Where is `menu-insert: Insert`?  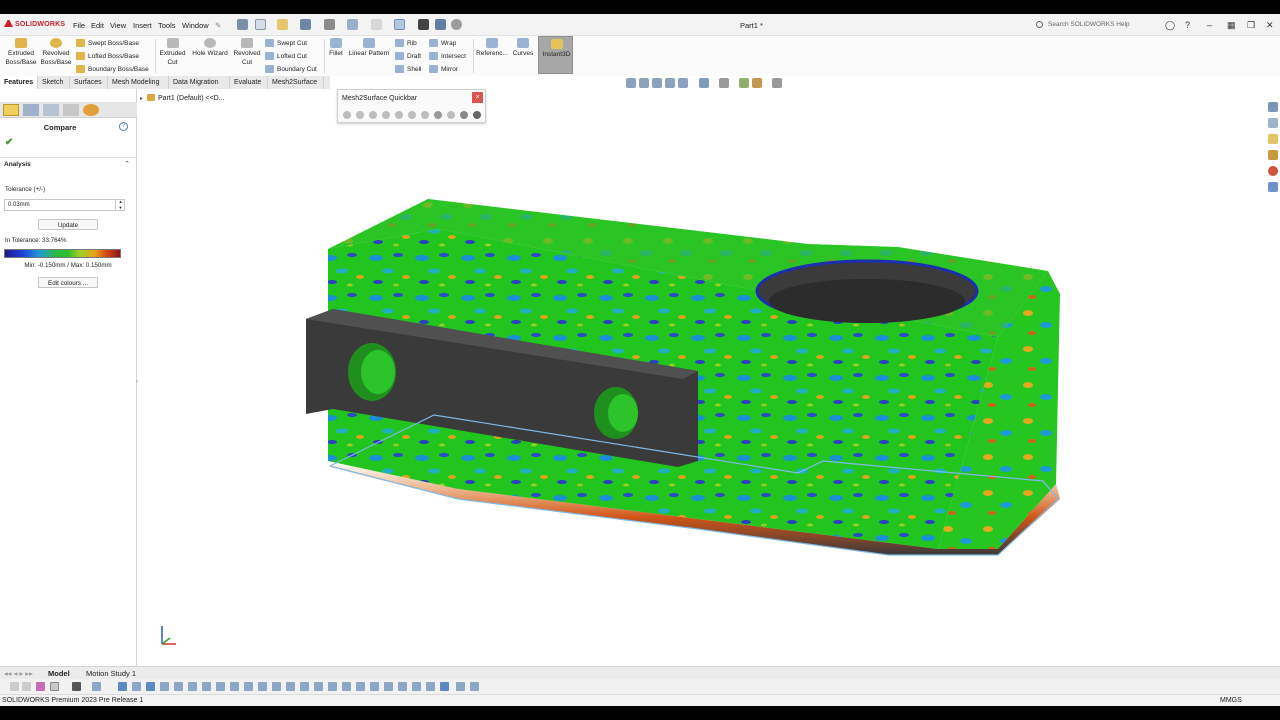
menu-insert: Insert is located at coordinates (142, 25).